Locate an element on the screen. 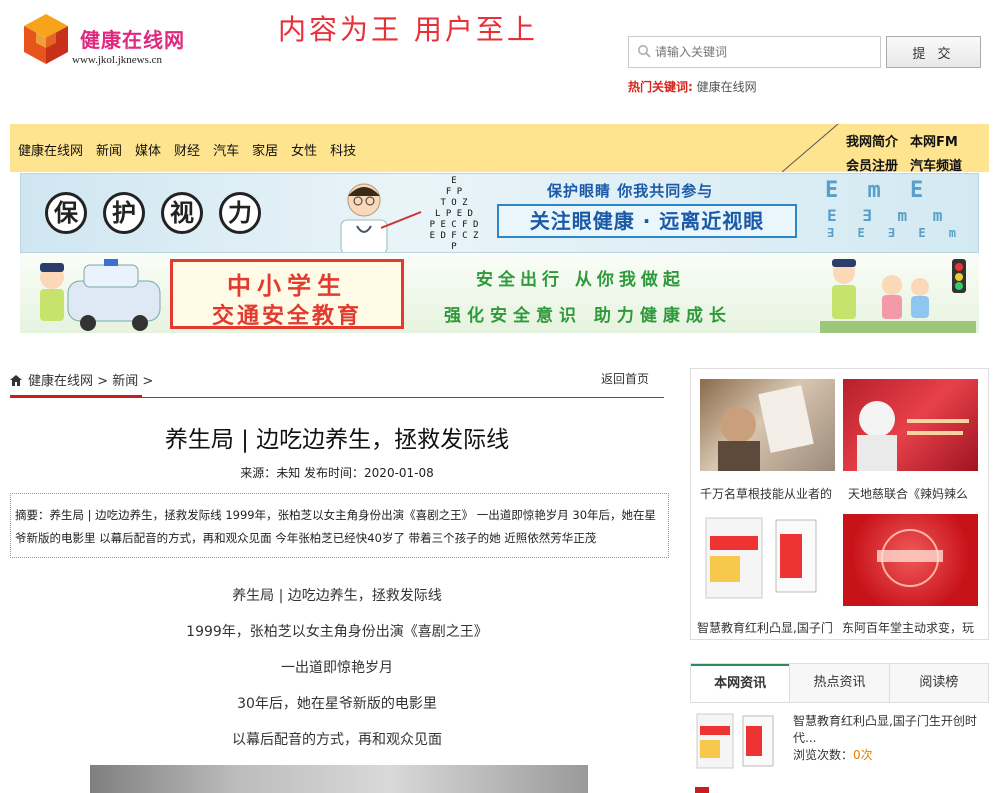 Image resolution: width=1006 pixels, height=793 pixels. nav-link-fm: 本网FM is located at coordinates (934, 140).